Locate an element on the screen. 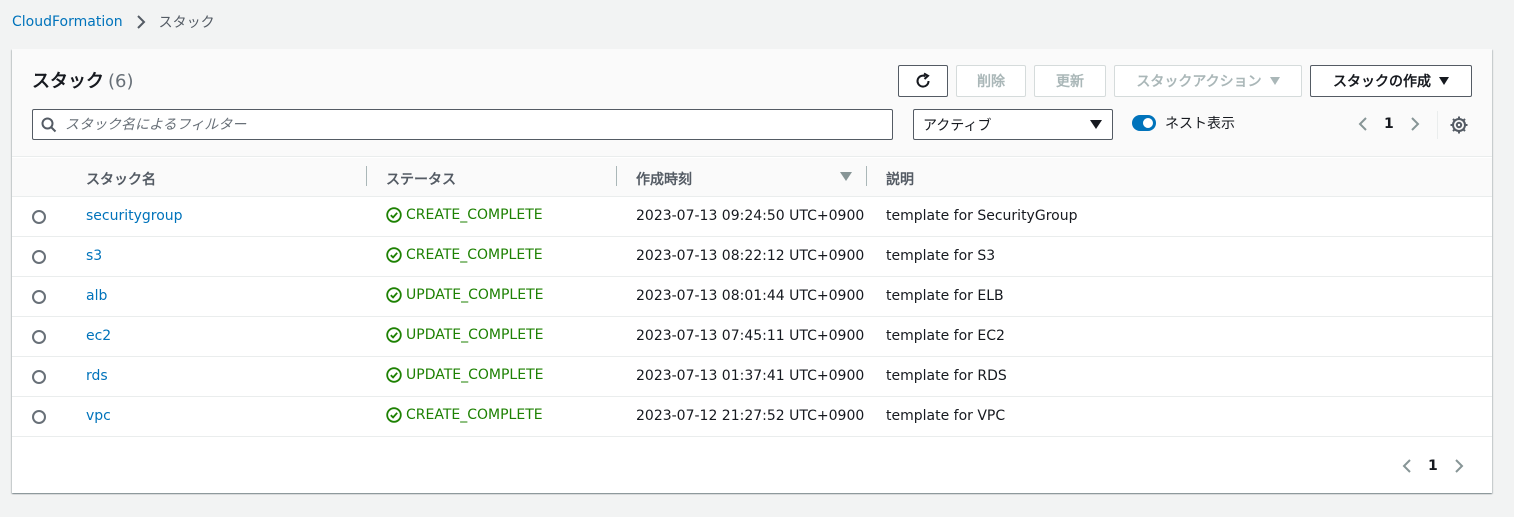 This screenshot has width=1514, height=517. table-header: スタック名 ステータス 作成時刻 説明 is located at coordinates (752, 177).